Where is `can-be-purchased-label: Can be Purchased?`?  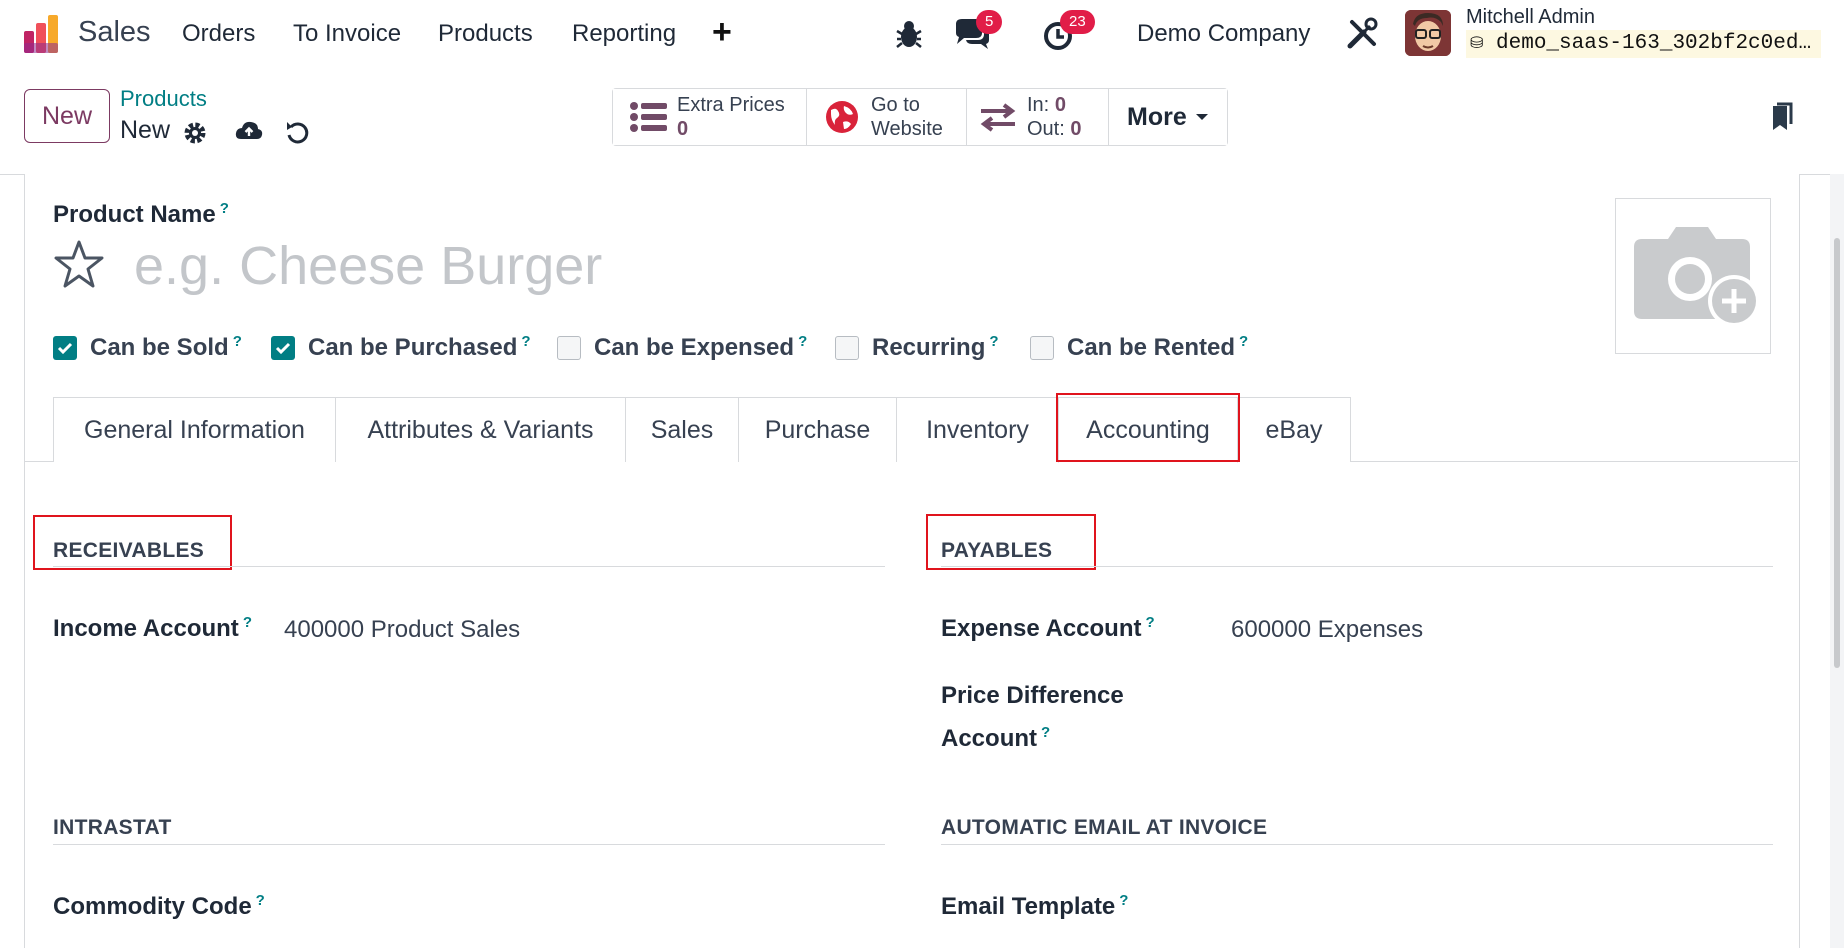 can-be-purchased-label: Can be Purchased? is located at coordinates (419, 347).